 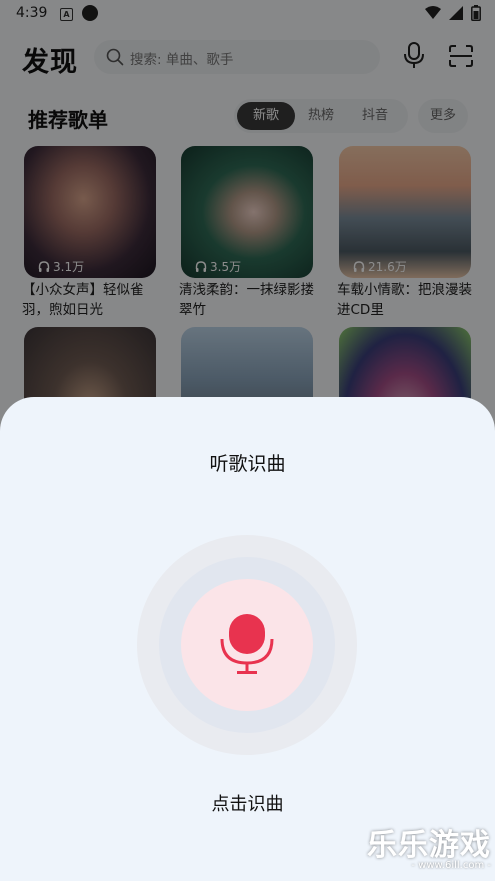 I want to click on watermark-logo-text: 乐乐游戏, so click(x=429, y=845).